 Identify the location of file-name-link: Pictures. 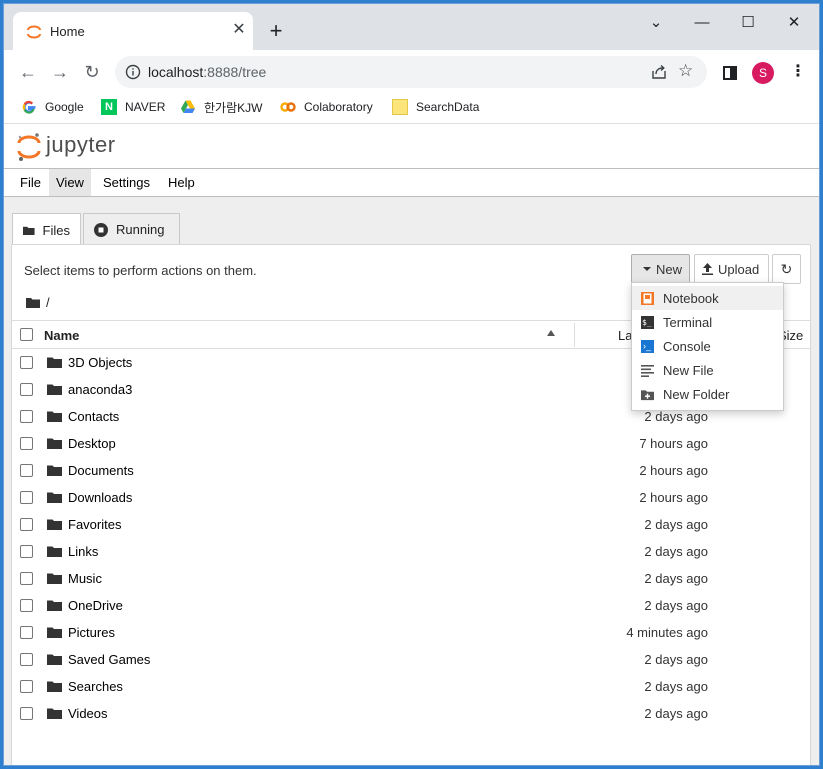
(91, 632).